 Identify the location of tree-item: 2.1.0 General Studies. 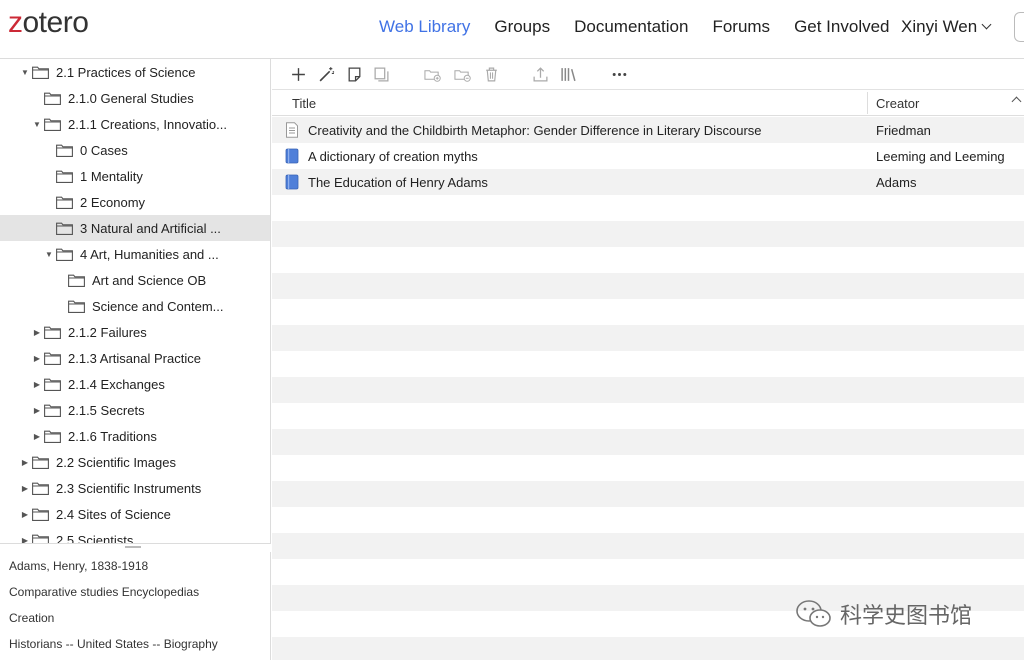
(135, 98).